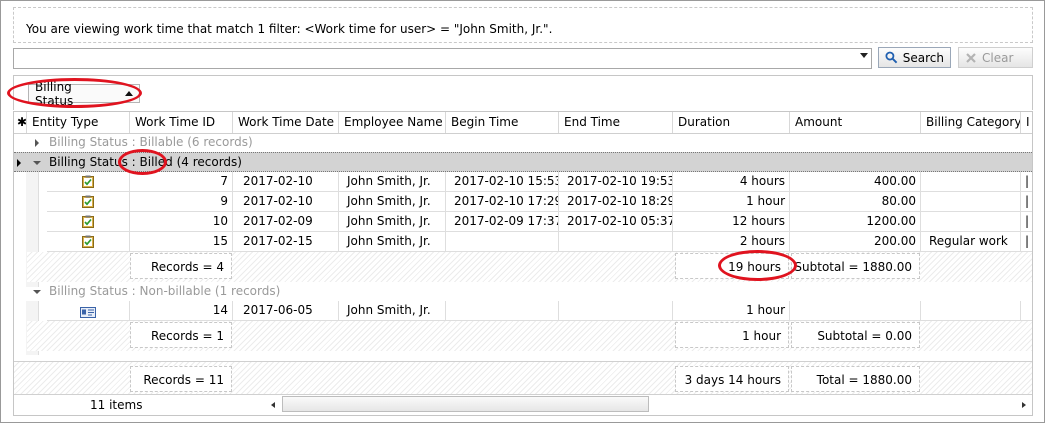  I want to click on column-header-entity-type: Entity Type, so click(78, 122).